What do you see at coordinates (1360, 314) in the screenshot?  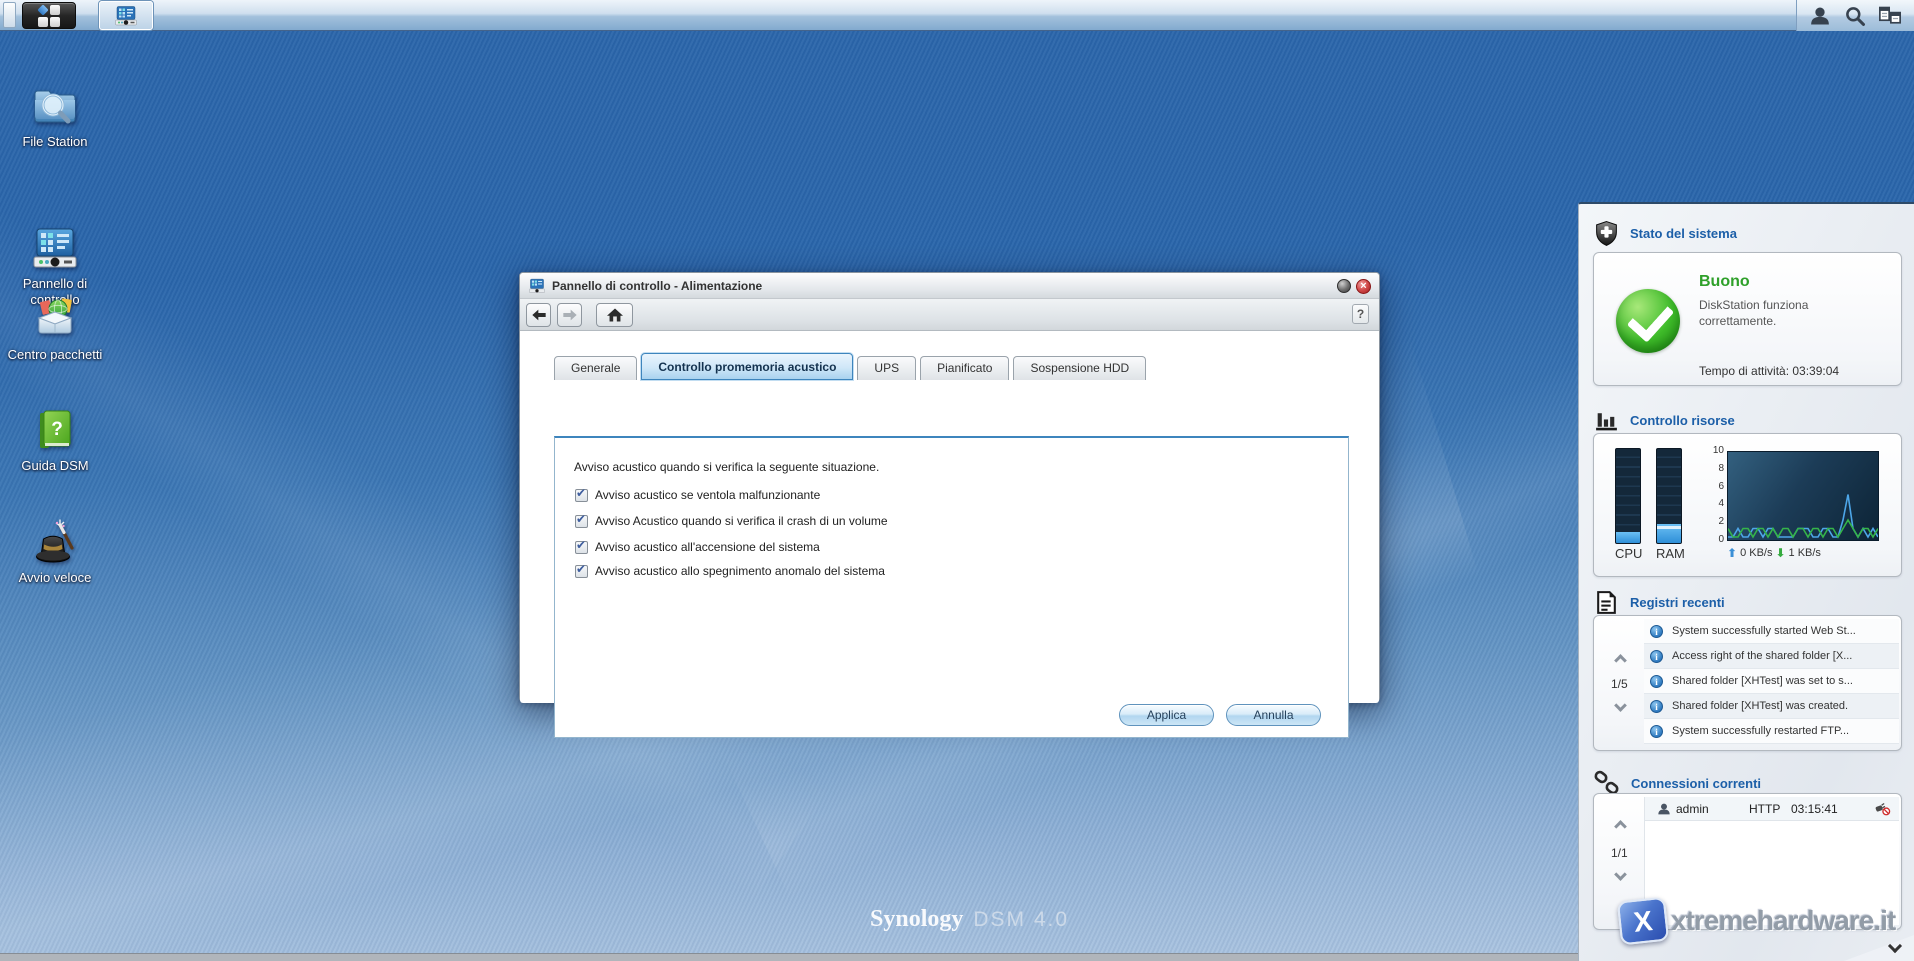 I see `help-button: ?` at bounding box center [1360, 314].